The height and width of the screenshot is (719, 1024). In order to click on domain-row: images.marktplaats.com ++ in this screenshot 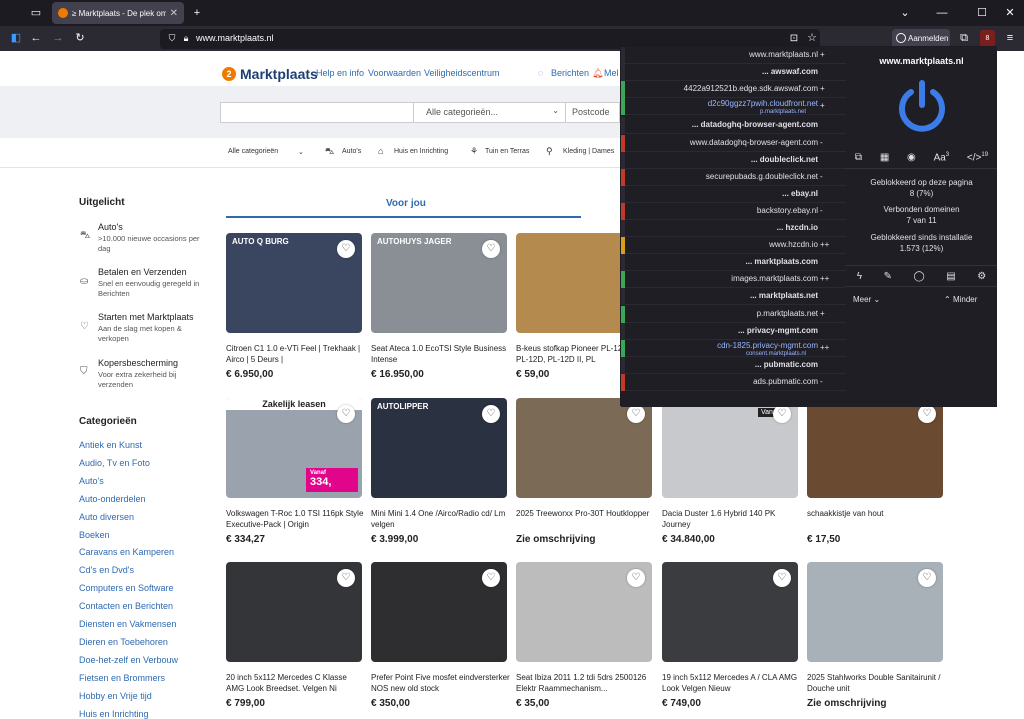, I will do `click(733, 280)`.